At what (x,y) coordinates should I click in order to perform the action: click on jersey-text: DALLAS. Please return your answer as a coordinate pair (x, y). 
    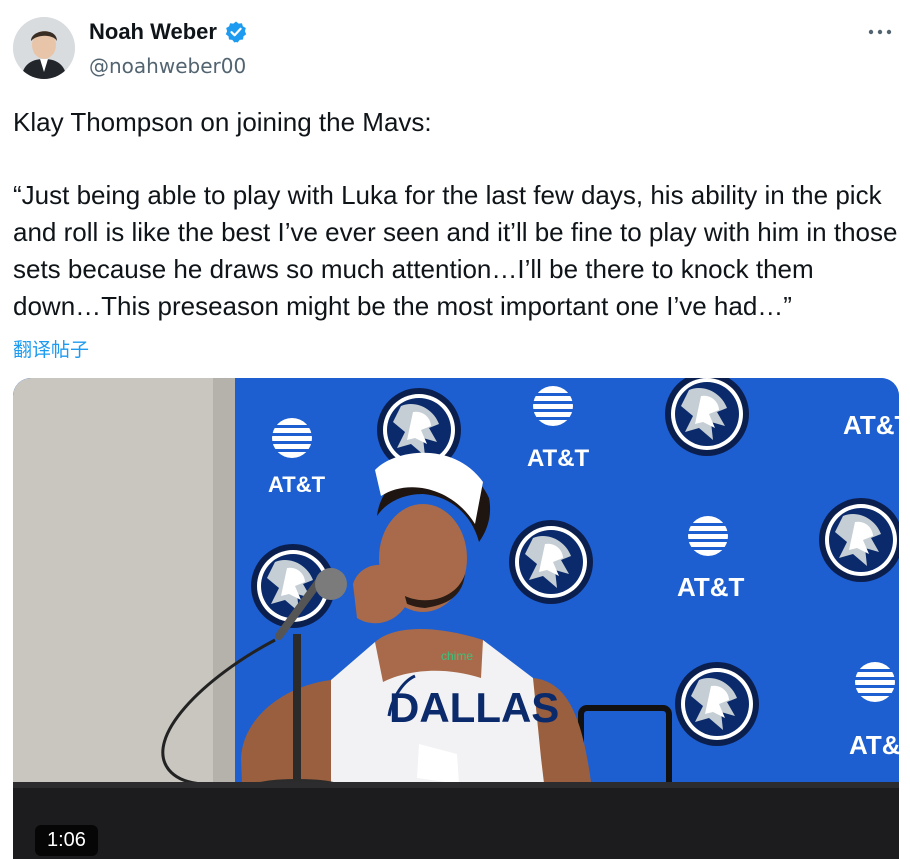
    Looking at the image, I should click on (474, 707).